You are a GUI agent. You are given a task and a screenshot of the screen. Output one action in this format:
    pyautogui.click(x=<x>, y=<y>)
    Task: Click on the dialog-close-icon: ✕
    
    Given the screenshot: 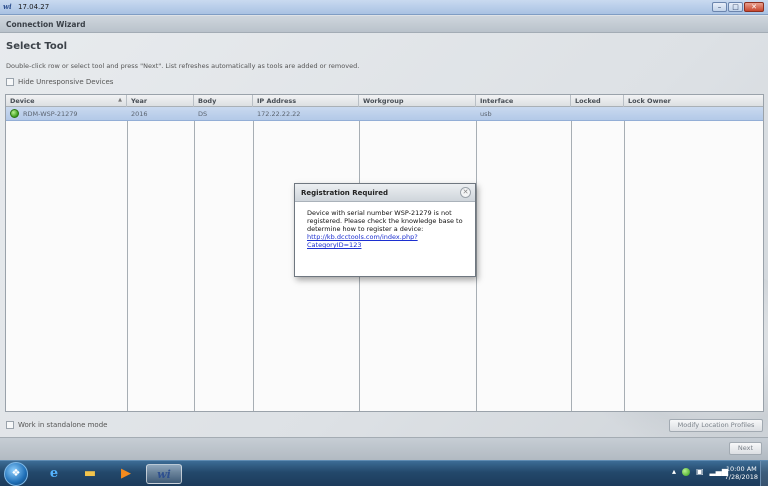 What is the action you would take?
    pyautogui.click(x=465, y=192)
    